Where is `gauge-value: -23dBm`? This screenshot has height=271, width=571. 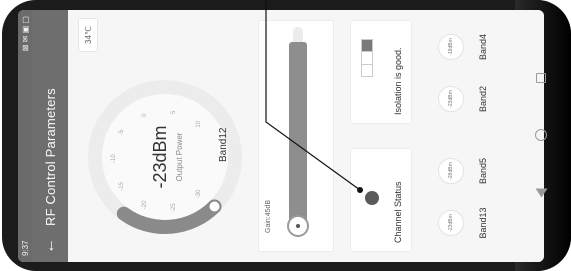 gauge-value: -23dBm is located at coordinates (160, 157).